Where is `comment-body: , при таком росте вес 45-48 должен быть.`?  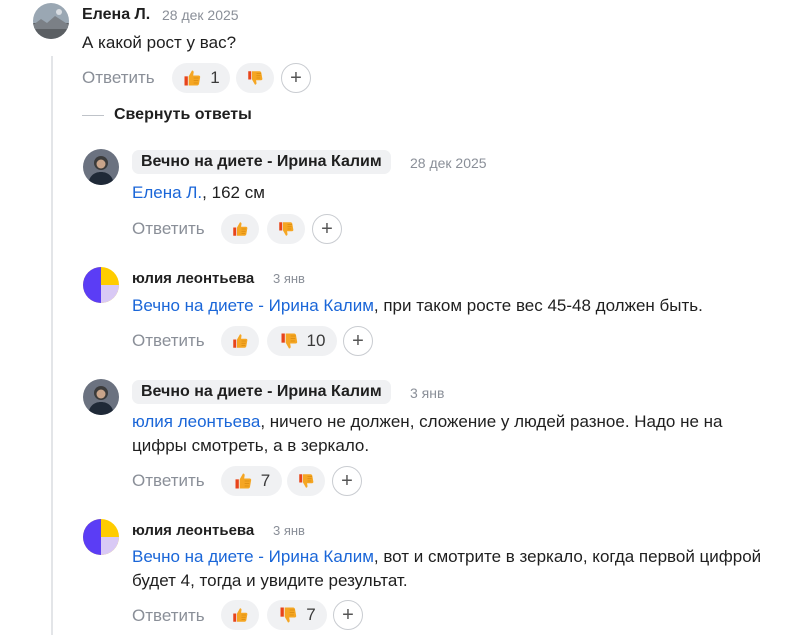
comment-body: , при таком росте вес 45-48 должен быть. is located at coordinates (538, 305).